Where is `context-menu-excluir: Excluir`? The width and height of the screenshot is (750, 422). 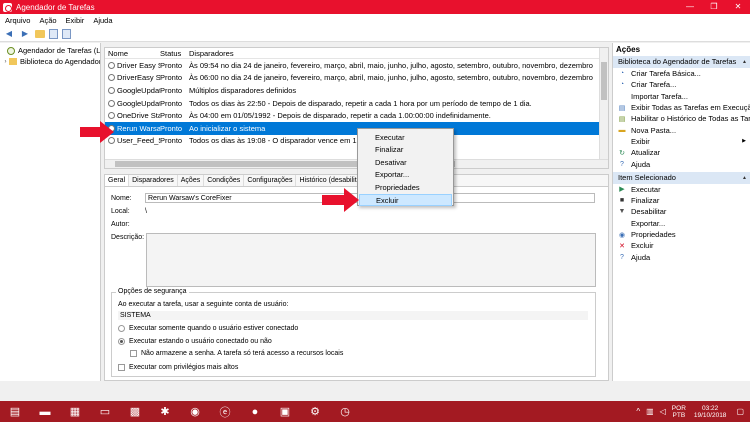 context-menu-excluir: Excluir is located at coordinates (405, 200).